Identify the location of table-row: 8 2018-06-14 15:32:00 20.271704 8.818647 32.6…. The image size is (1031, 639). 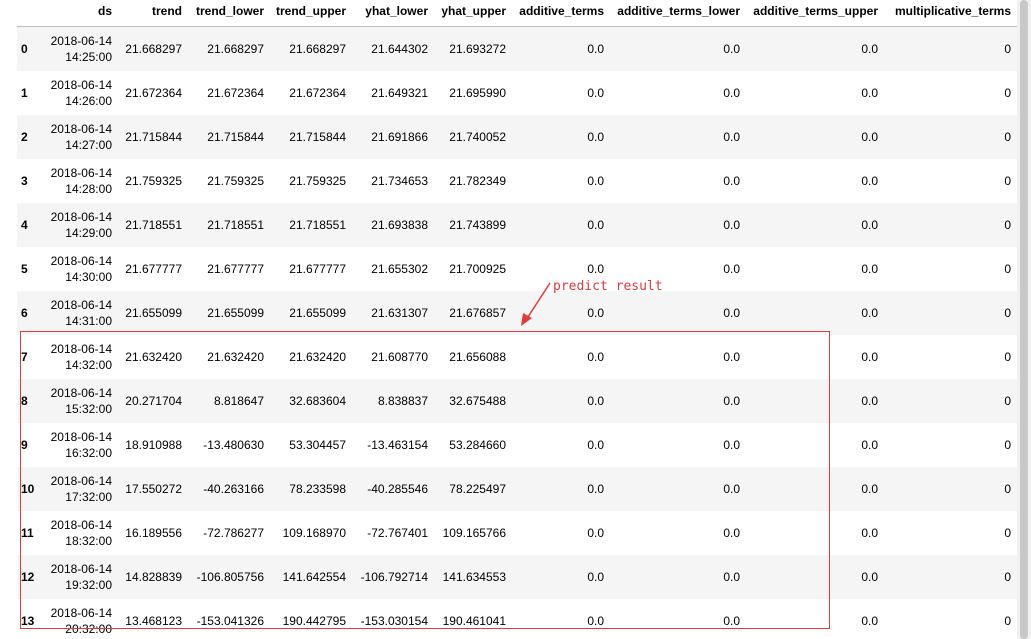
(517, 400).